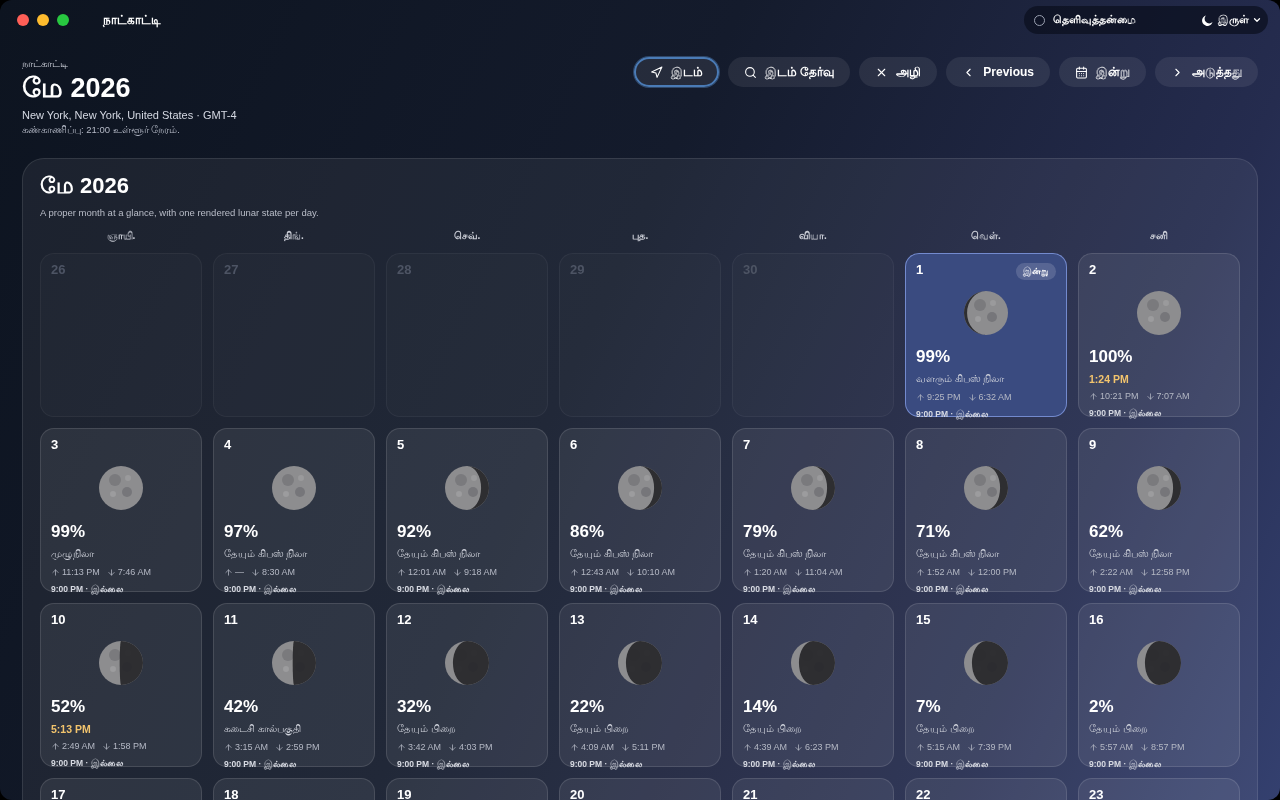 The width and height of the screenshot is (1280, 800). What do you see at coordinates (425, 747) in the screenshot?
I see `moonrise-time: 3:42 AM` at bounding box center [425, 747].